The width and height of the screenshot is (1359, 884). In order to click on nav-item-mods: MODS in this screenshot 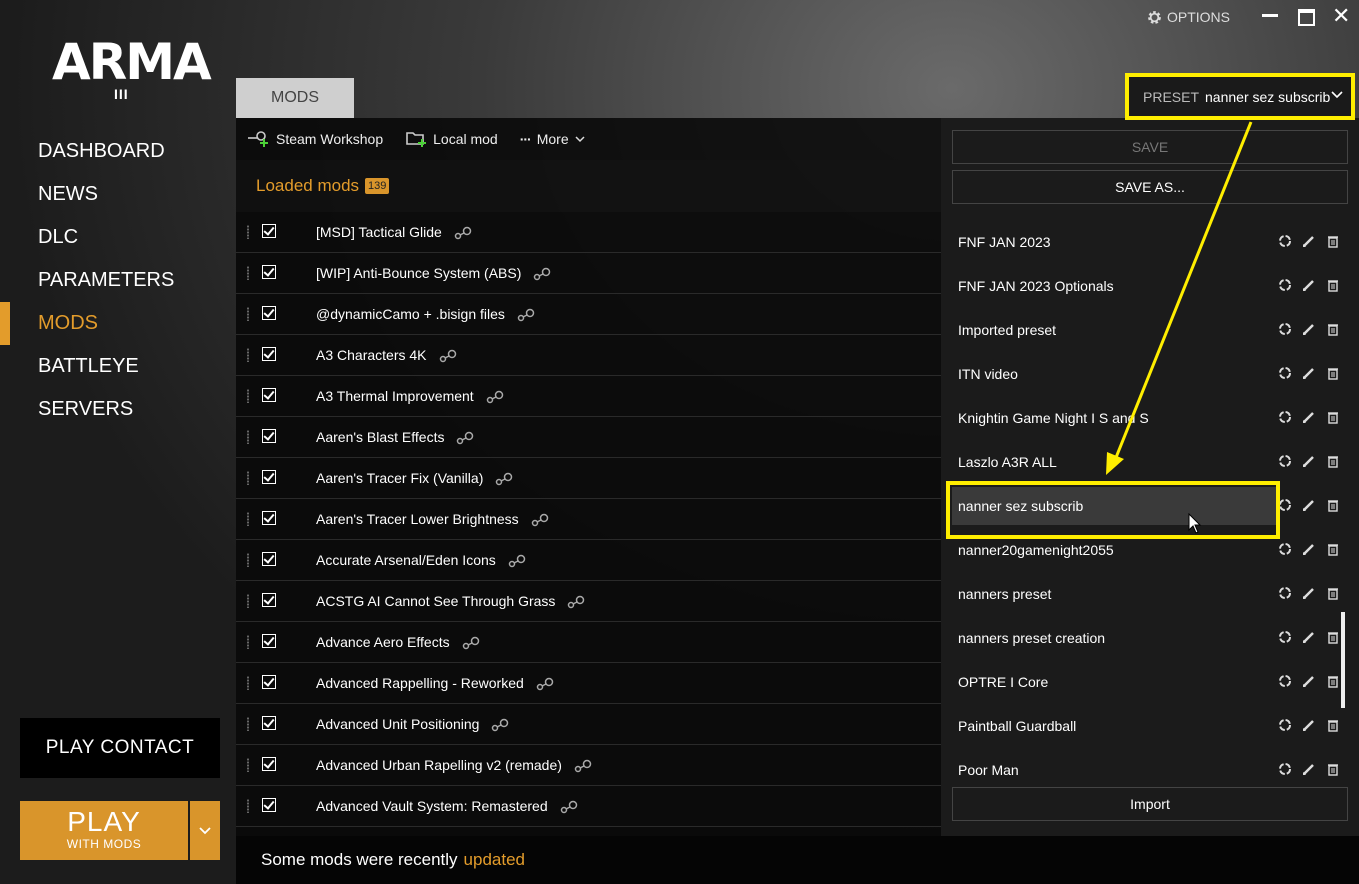, I will do `click(118, 323)`.